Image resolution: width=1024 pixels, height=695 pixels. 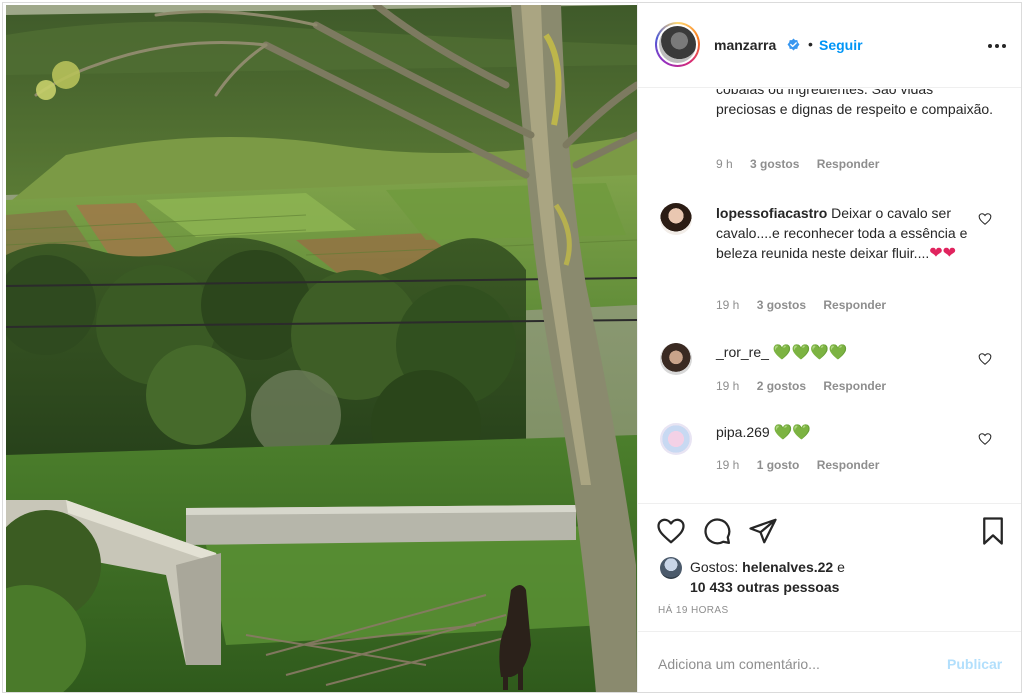 I want to click on commenter-username: lopessofiacastro, so click(x=771, y=213).